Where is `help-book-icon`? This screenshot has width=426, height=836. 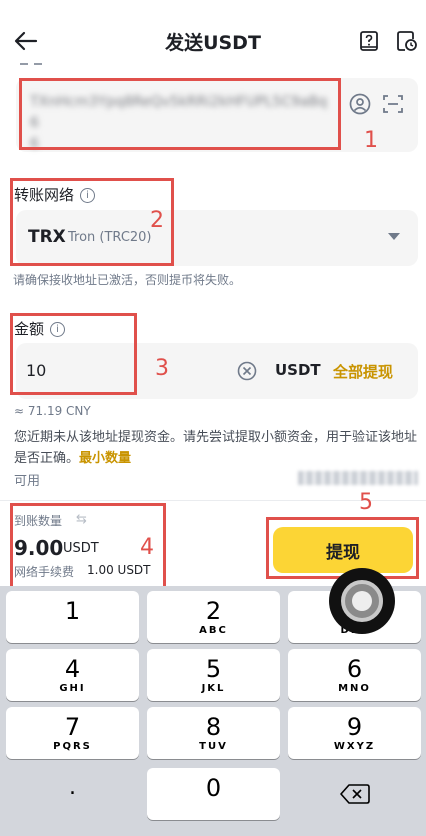 help-book-icon is located at coordinates (369, 41).